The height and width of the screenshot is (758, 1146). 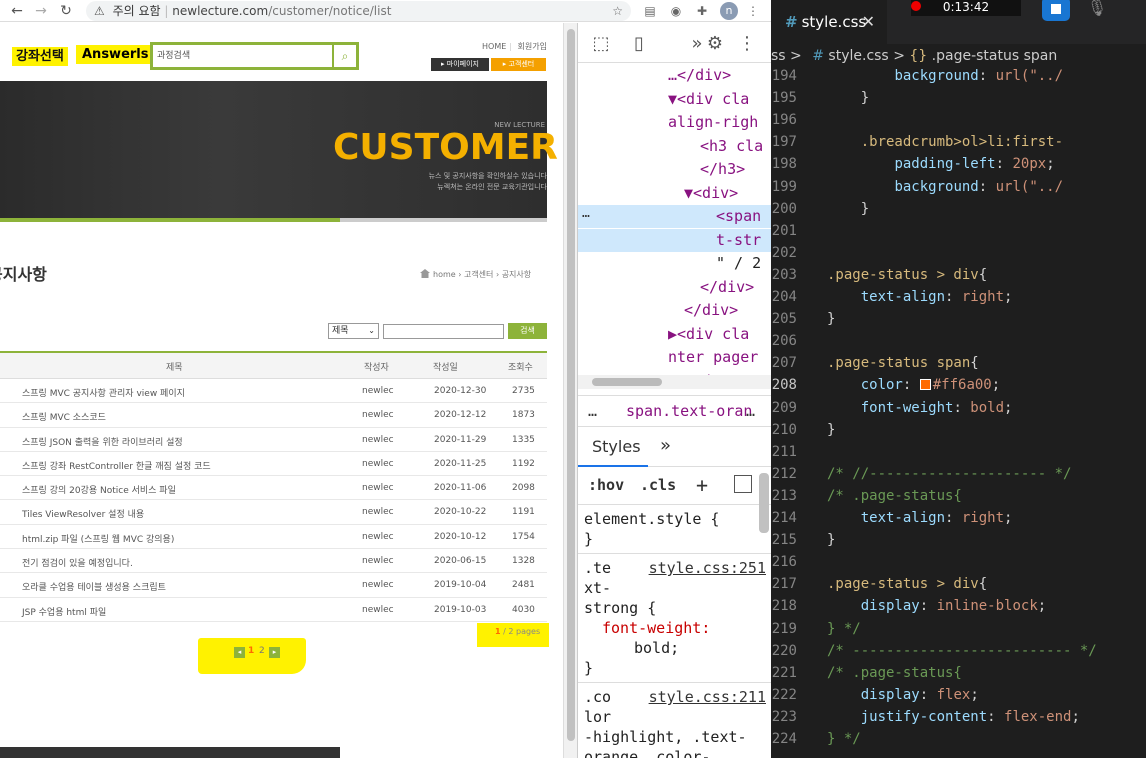 What do you see at coordinates (953, 717) in the screenshot?
I see `code-line: justify-content: flex-end;` at bounding box center [953, 717].